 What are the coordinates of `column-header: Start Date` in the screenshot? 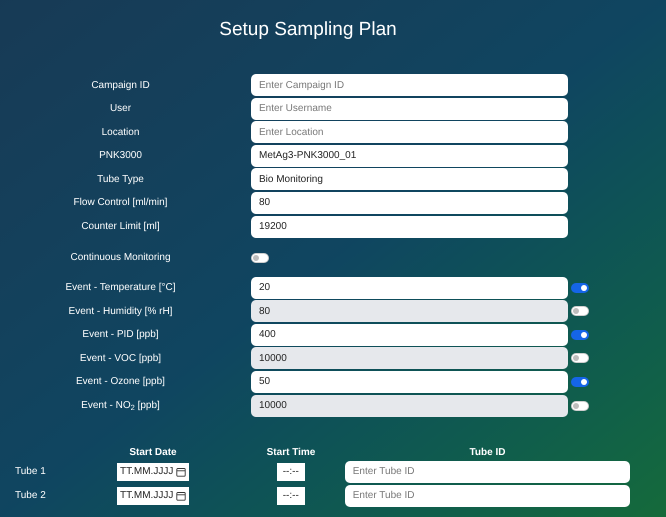 It's located at (153, 453).